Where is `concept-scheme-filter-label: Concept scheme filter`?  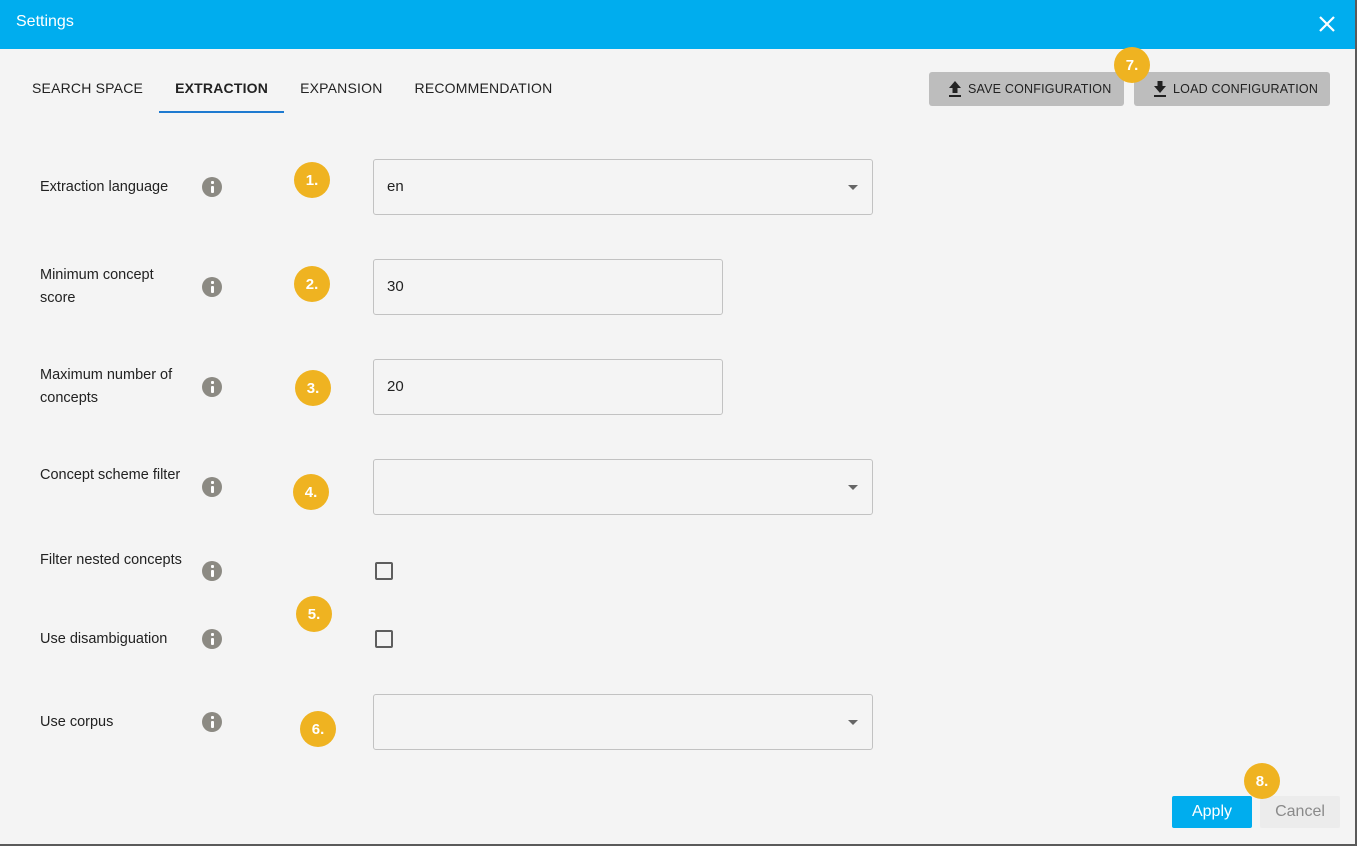
concept-scheme-filter-label: Concept scheme filter is located at coordinates (110, 475).